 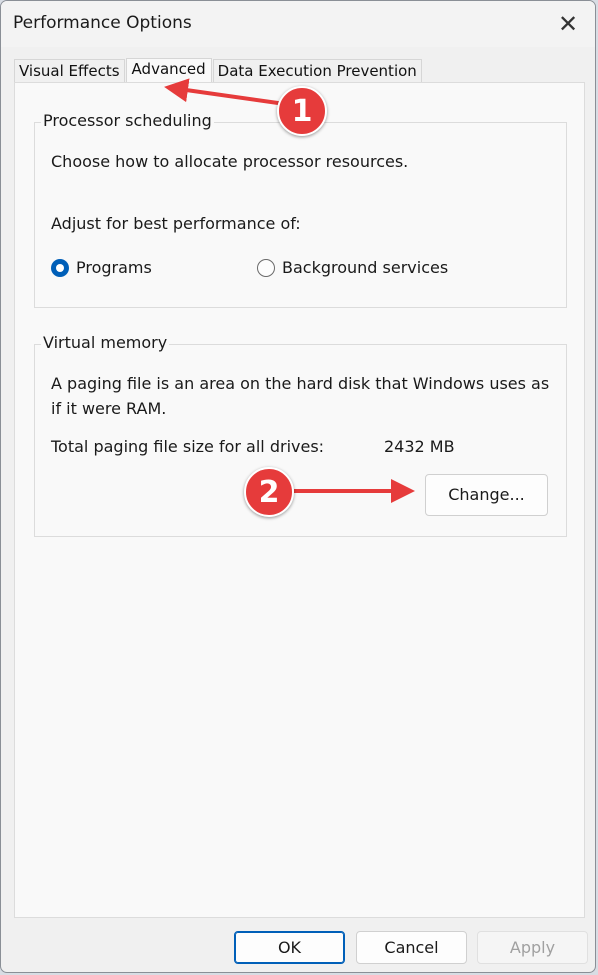 I want to click on virtual-memory-description-line2: if it were RAM., so click(x=109, y=408).